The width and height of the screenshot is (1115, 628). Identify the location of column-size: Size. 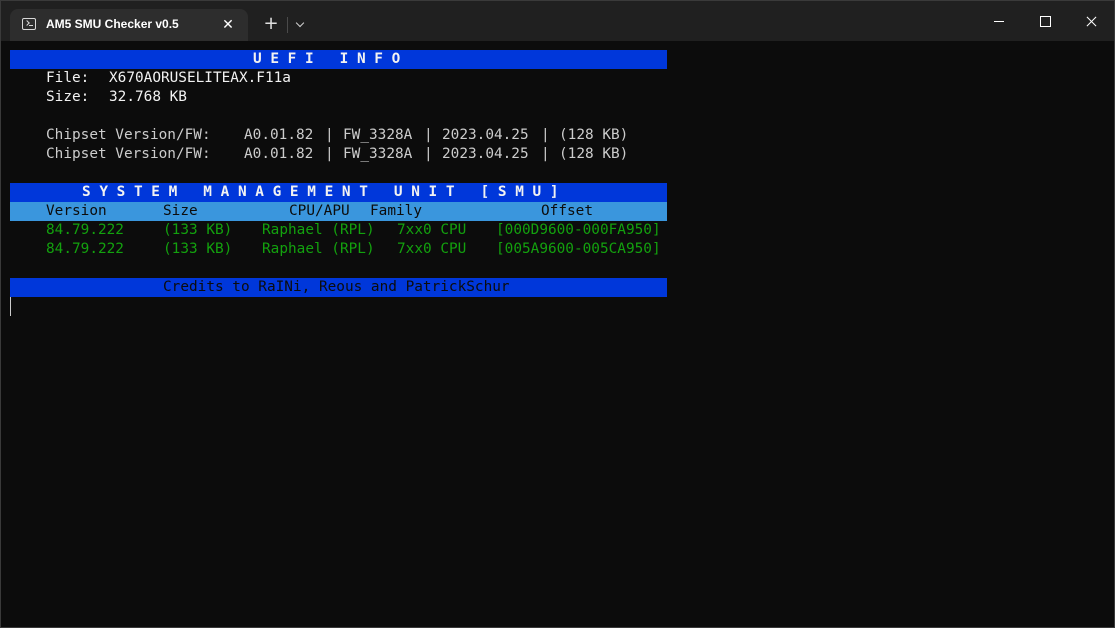
(180, 211).